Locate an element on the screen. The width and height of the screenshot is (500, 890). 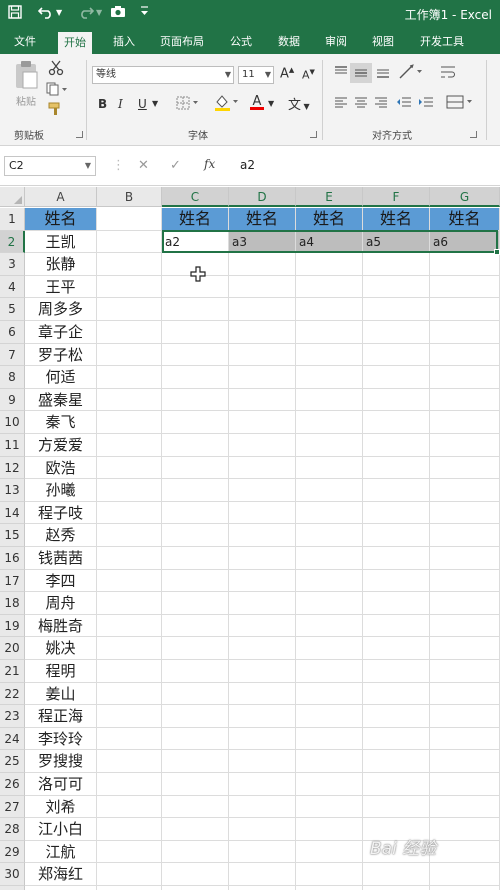
cell-e26 is located at coordinates (329, 784).